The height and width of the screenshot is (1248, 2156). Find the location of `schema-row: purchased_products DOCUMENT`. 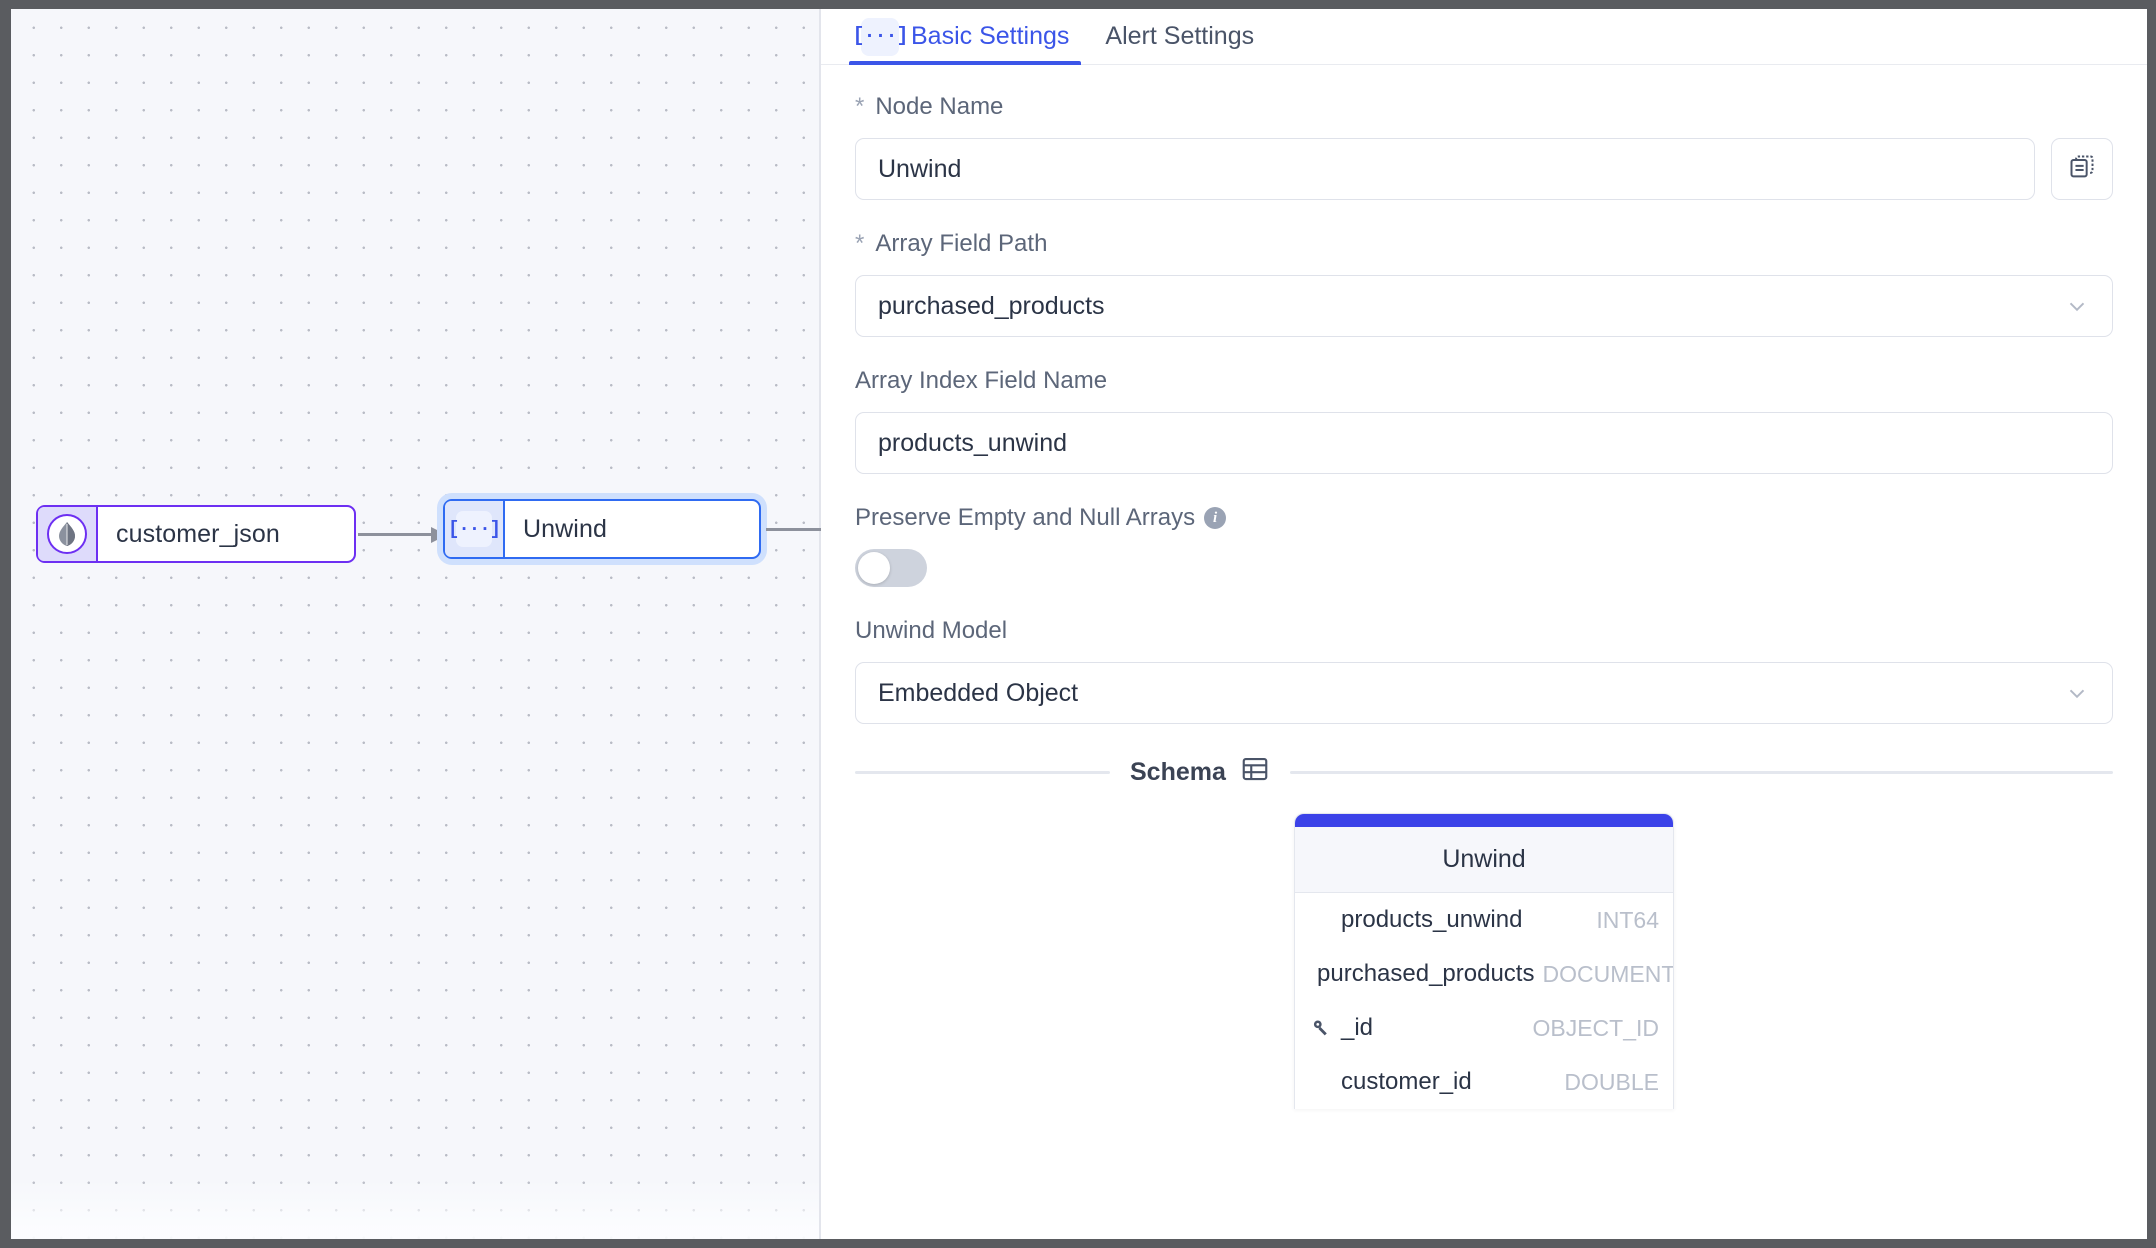

schema-row: purchased_products DOCUMENT is located at coordinates (1484, 974).